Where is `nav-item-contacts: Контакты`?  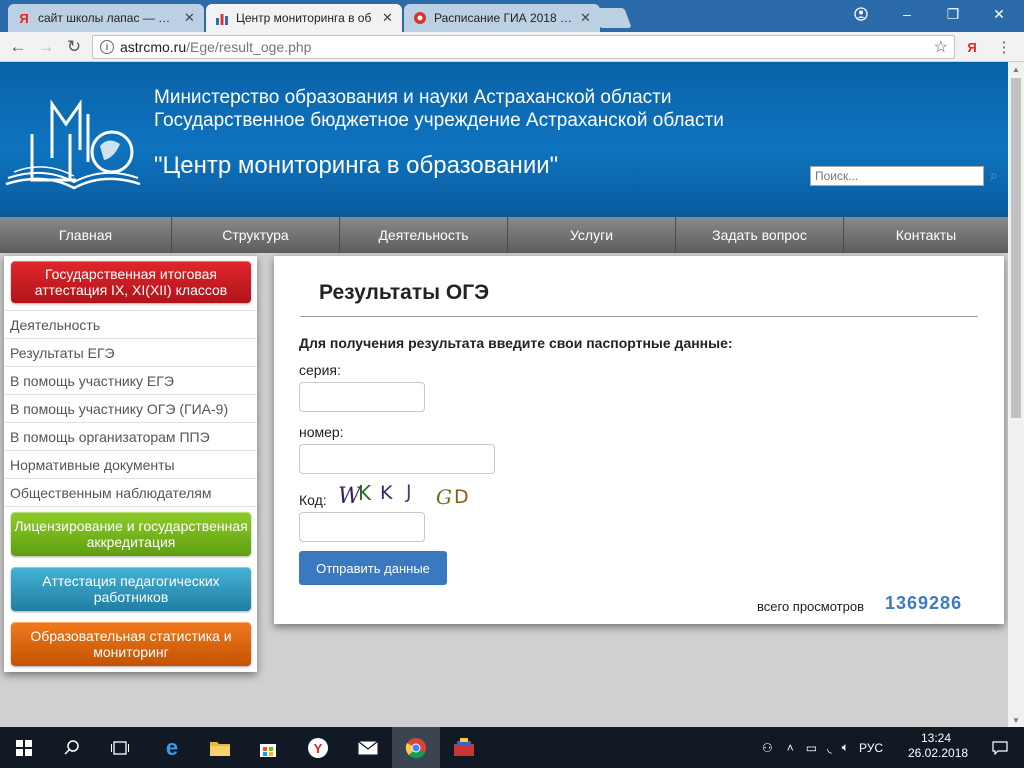 nav-item-contacts: Контакты is located at coordinates (926, 235).